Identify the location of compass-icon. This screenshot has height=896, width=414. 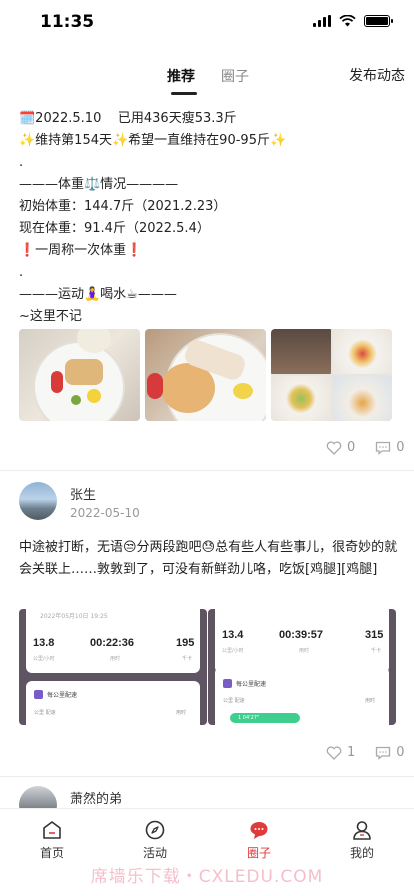
(155, 830).